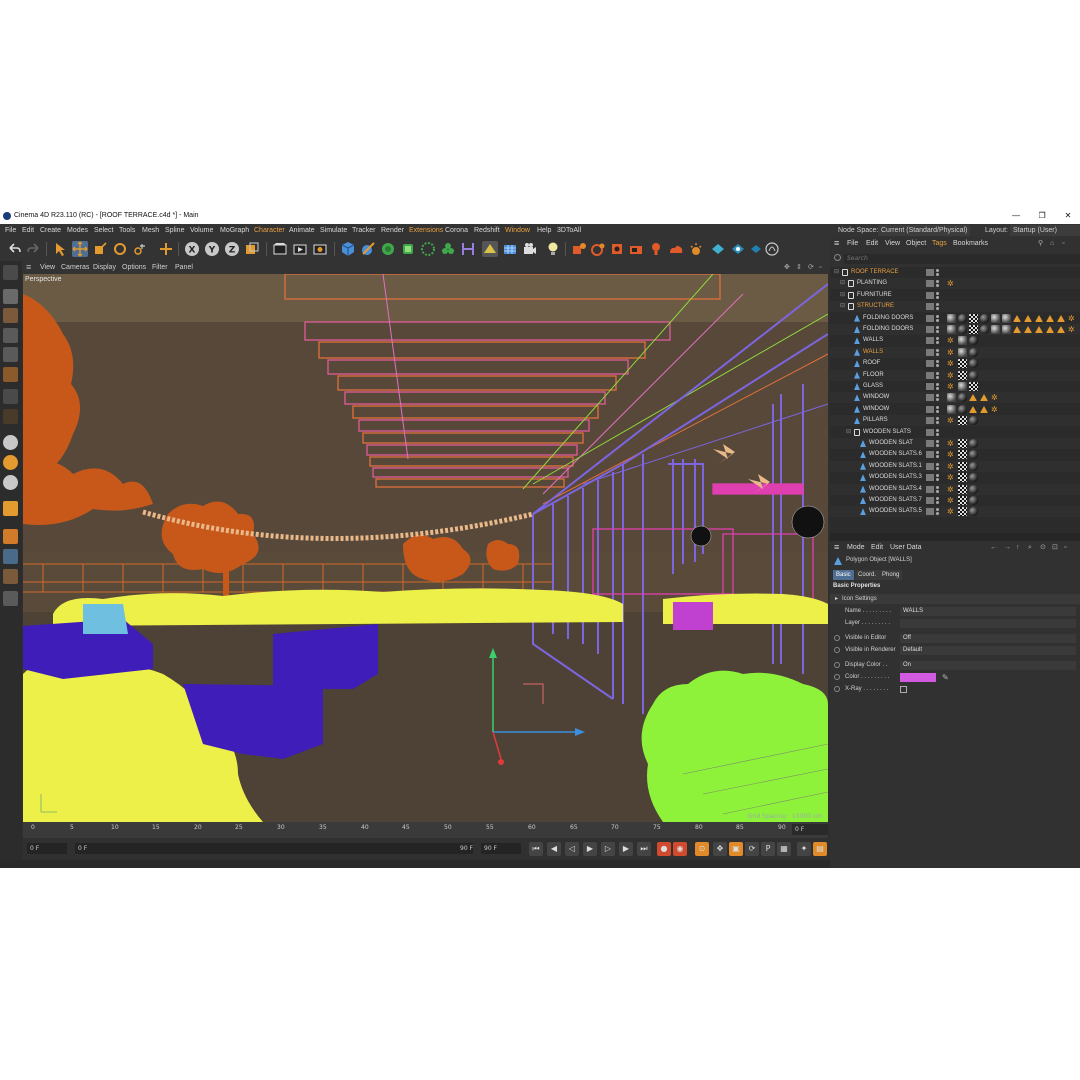 Image resolution: width=1080 pixels, height=1080 pixels. Describe the element at coordinates (784, 849) in the screenshot. I see `pla-key-icon: ▦` at that location.